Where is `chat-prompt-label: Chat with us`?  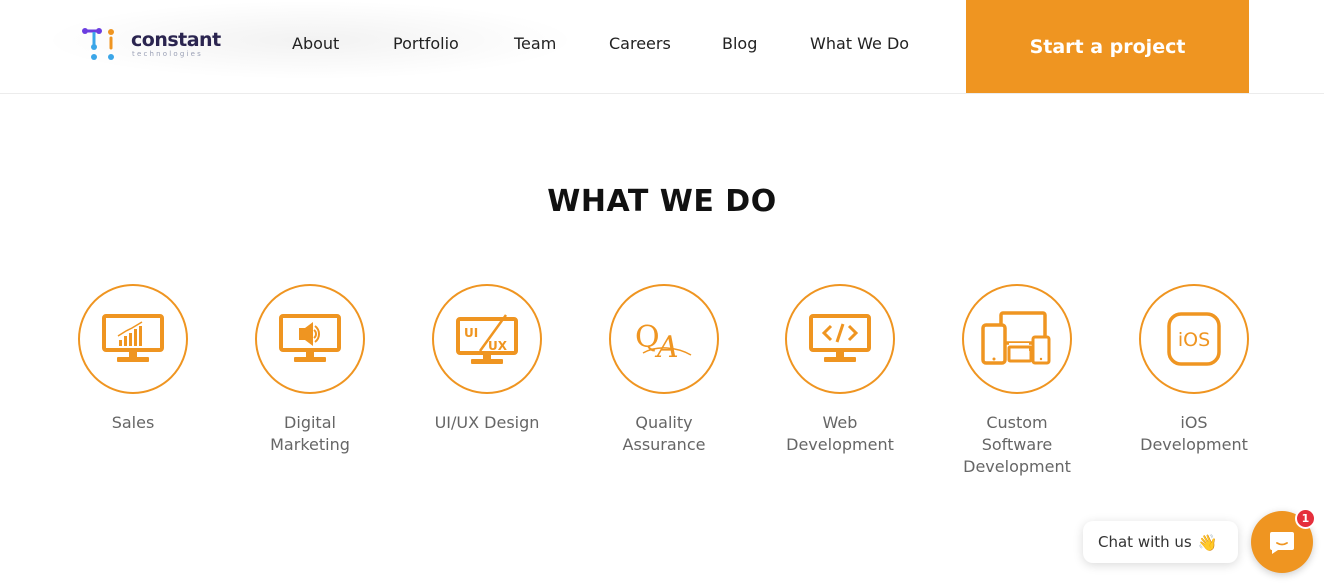
chat-prompt-label: Chat with us is located at coordinates (1145, 542).